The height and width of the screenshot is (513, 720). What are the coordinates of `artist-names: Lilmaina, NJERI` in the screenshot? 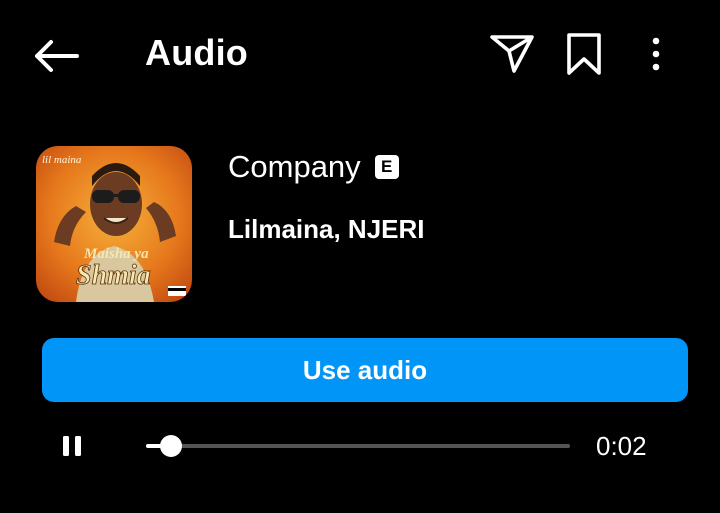 It's located at (326, 229).